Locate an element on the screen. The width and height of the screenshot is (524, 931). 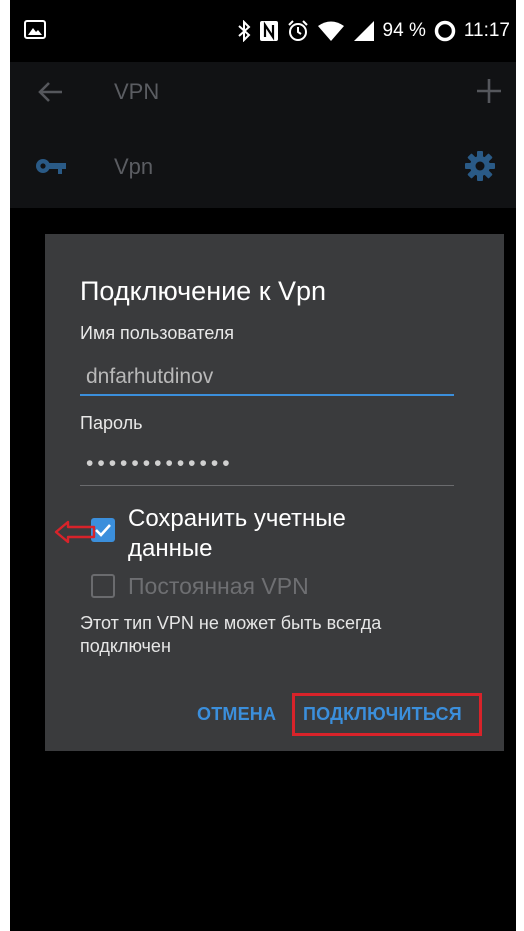
app-toolbar: VPN is located at coordinates (263, 93).